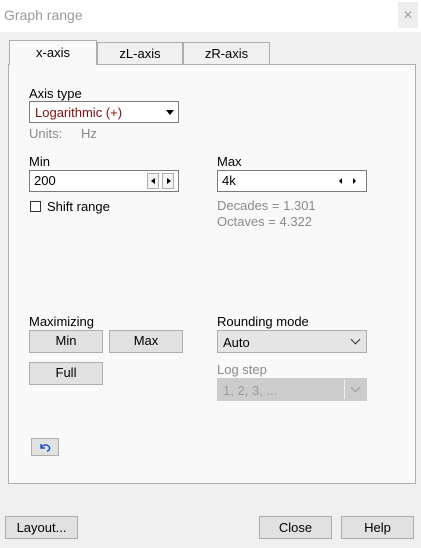 This screenshot has height=548, width=421. I want to click on min-label: Min, so click(39, 161).